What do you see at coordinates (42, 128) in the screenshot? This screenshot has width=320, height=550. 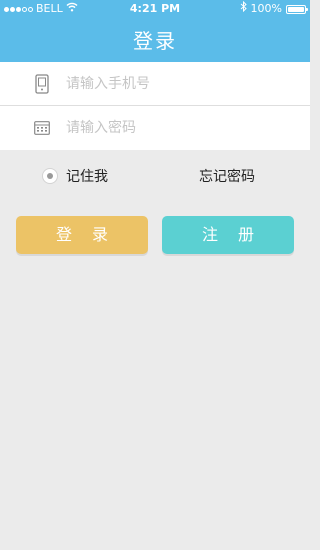 I see `keypad-icon` at bounding box center [42, 128].